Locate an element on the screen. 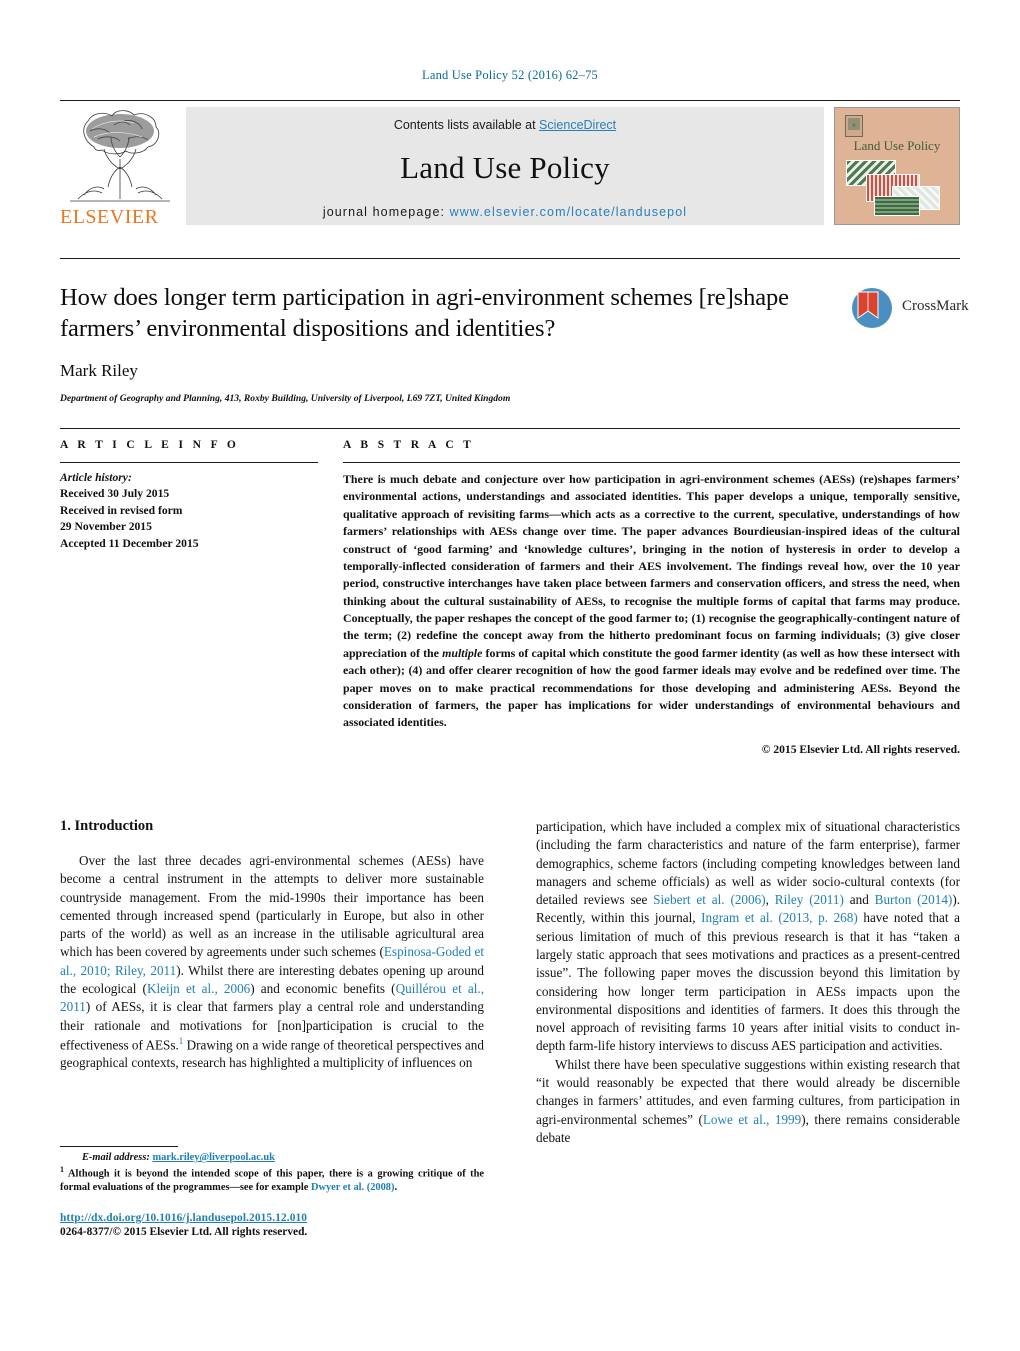 This screenshot has height=1351, width=1020. journal-homepage-link: www.elsevier.com/locate/landusepol is located at coordinates (569, 212).